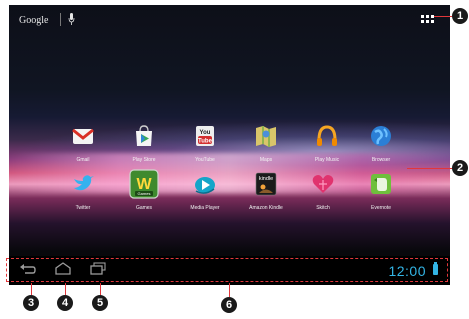  What do you see at coordinates (144, 208) in the screenshot?
I see `app-label: Games` at bounding box center [144, 208].